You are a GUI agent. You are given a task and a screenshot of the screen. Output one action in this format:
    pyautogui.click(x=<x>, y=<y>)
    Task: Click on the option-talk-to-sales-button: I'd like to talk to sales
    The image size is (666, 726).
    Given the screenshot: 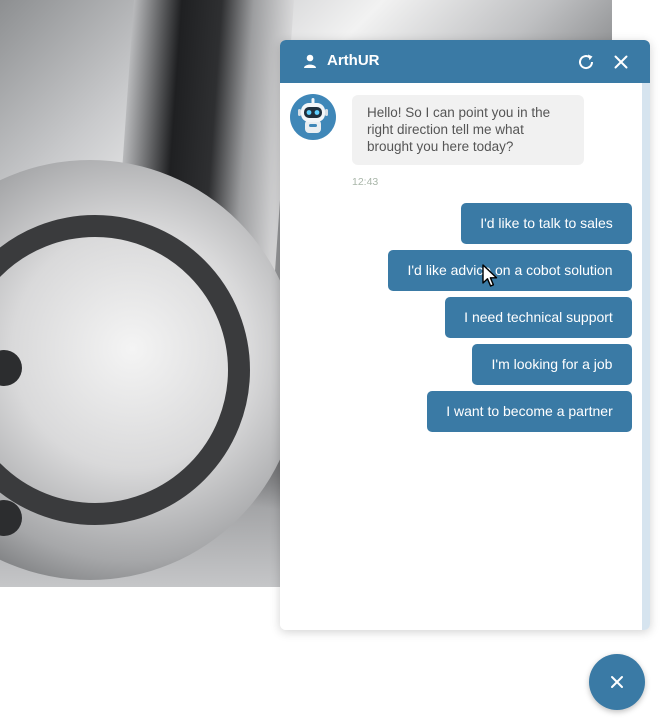 What is the action you would take?
    pyautogui.click(x=546, y=223)
    